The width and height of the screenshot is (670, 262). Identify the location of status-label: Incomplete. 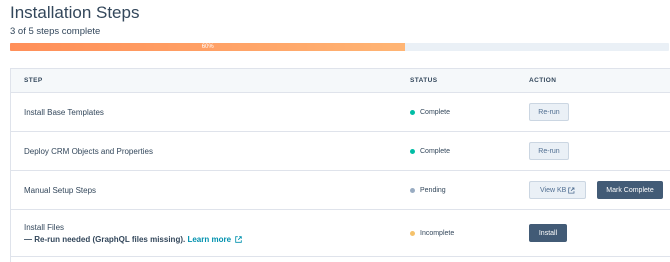
(437, 233).